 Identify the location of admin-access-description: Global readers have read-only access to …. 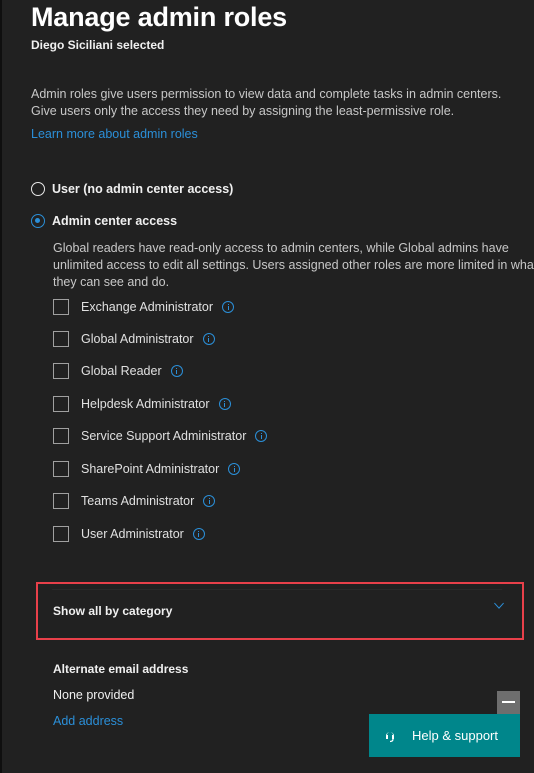
(293, 265).